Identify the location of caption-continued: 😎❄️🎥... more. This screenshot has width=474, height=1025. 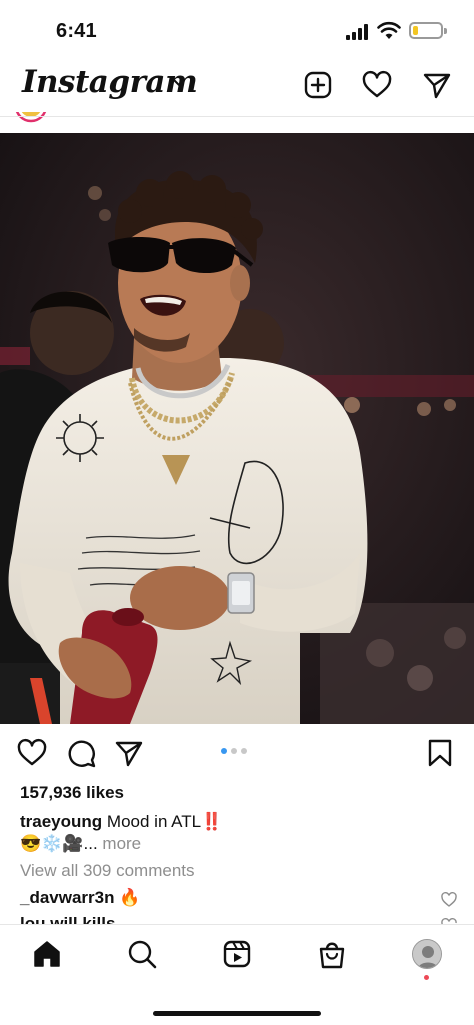
(80, 844).